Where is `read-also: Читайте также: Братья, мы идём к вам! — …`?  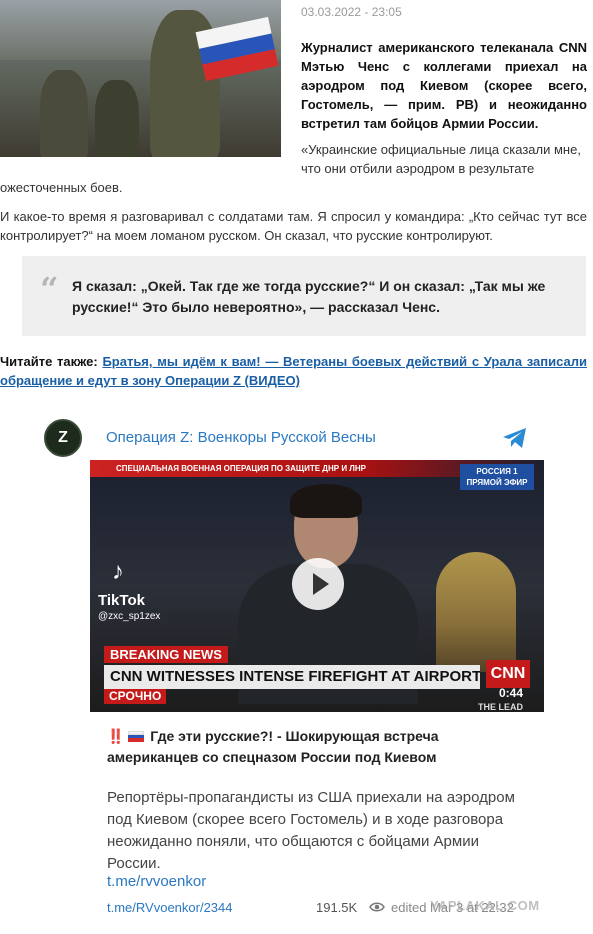
read-also: Читайте также: Братья, мы идём к вам! — … is located at coordinates (293, 371).